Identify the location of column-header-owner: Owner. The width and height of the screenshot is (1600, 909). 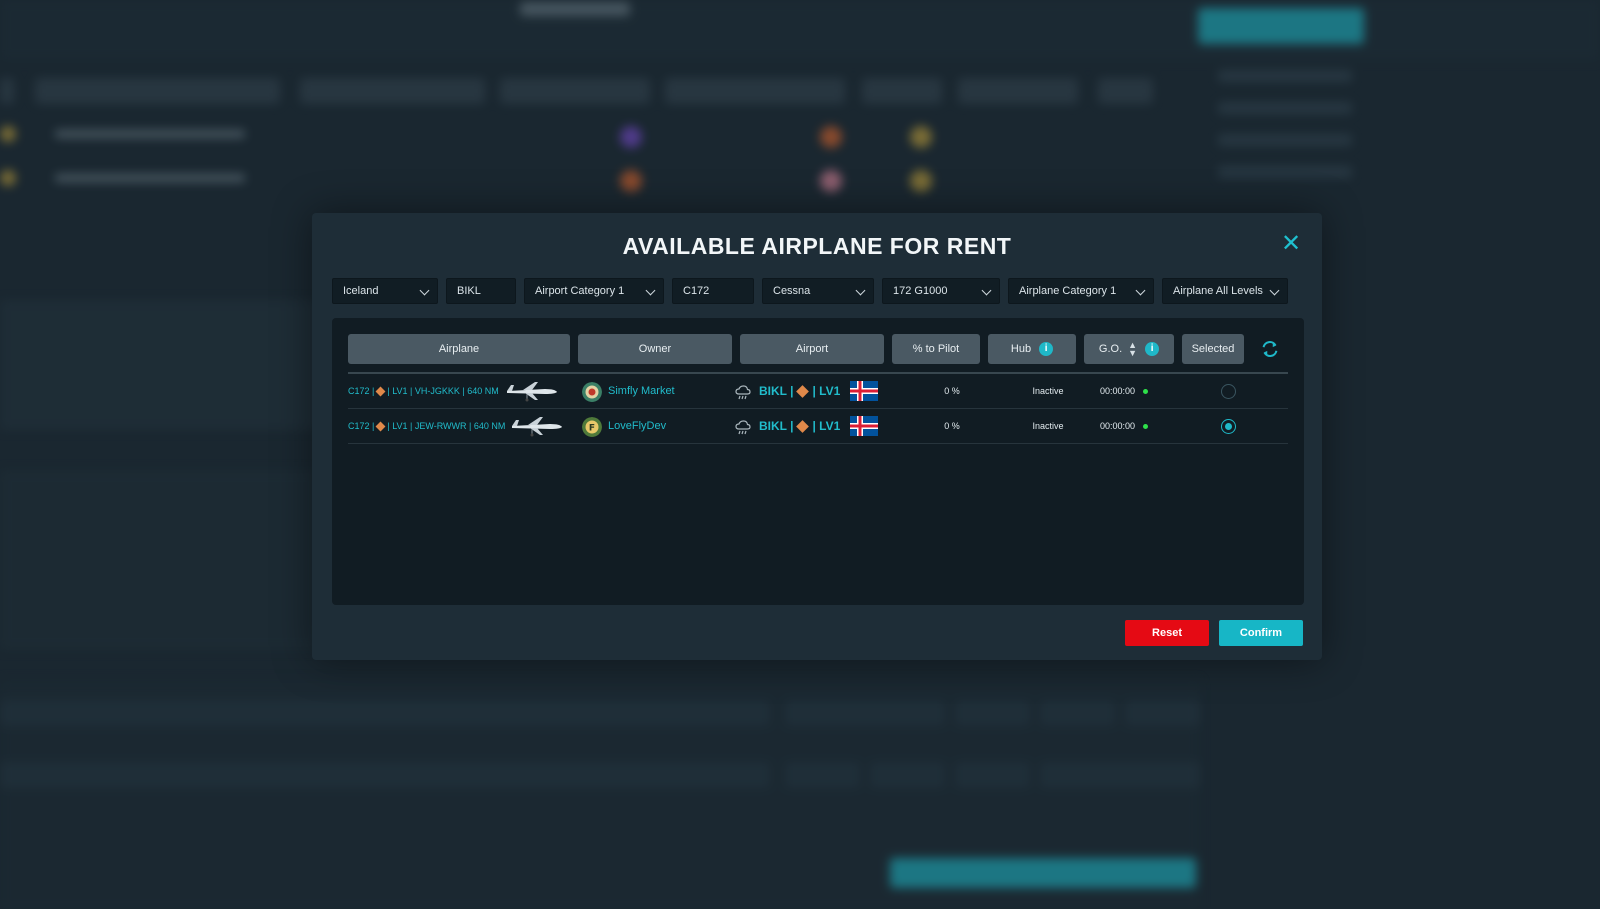
(655, 349).